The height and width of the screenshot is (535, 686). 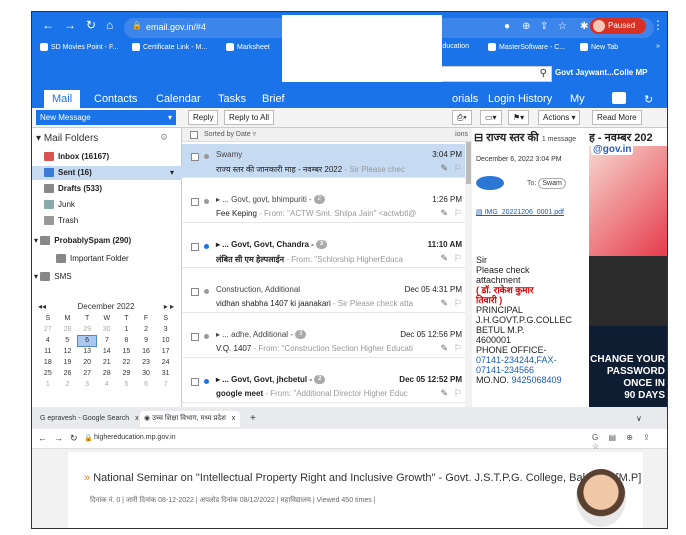 I want to click on calendar-day: 15, so click(x=127, y=351).